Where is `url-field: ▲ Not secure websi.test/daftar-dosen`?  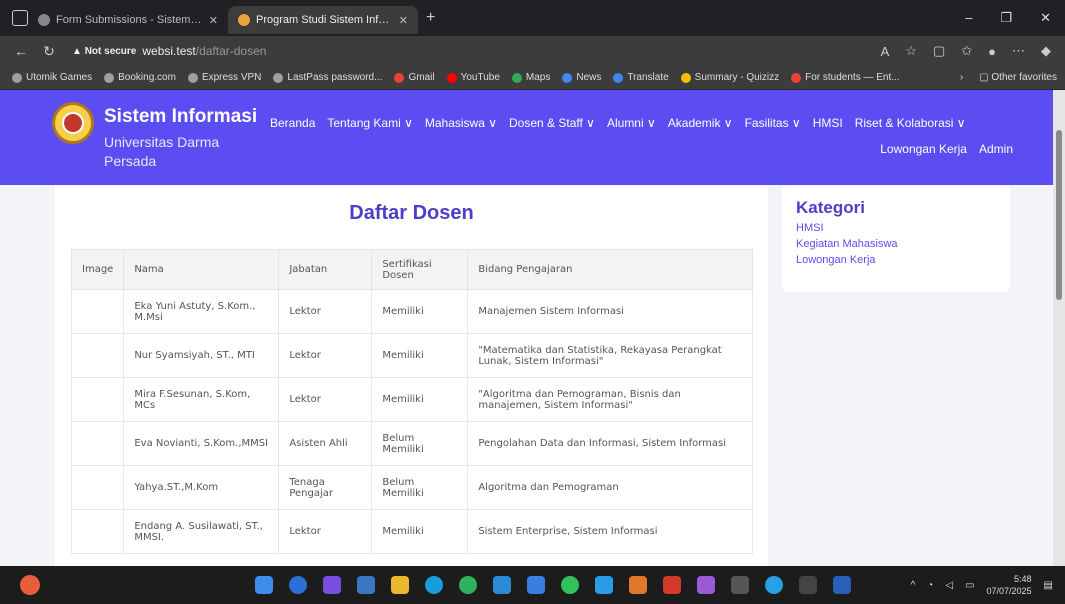
url-field: ▲ Not secure websi.test/daftar-dosen is located at coordinates (169, 51).